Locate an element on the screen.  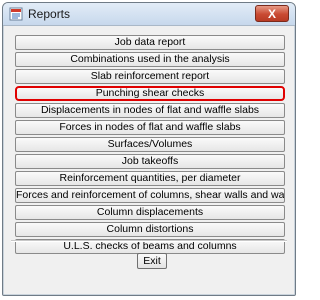
report-surfaces-volumes-button: Surfaces/Volumes is located at coordinates (150, 144).